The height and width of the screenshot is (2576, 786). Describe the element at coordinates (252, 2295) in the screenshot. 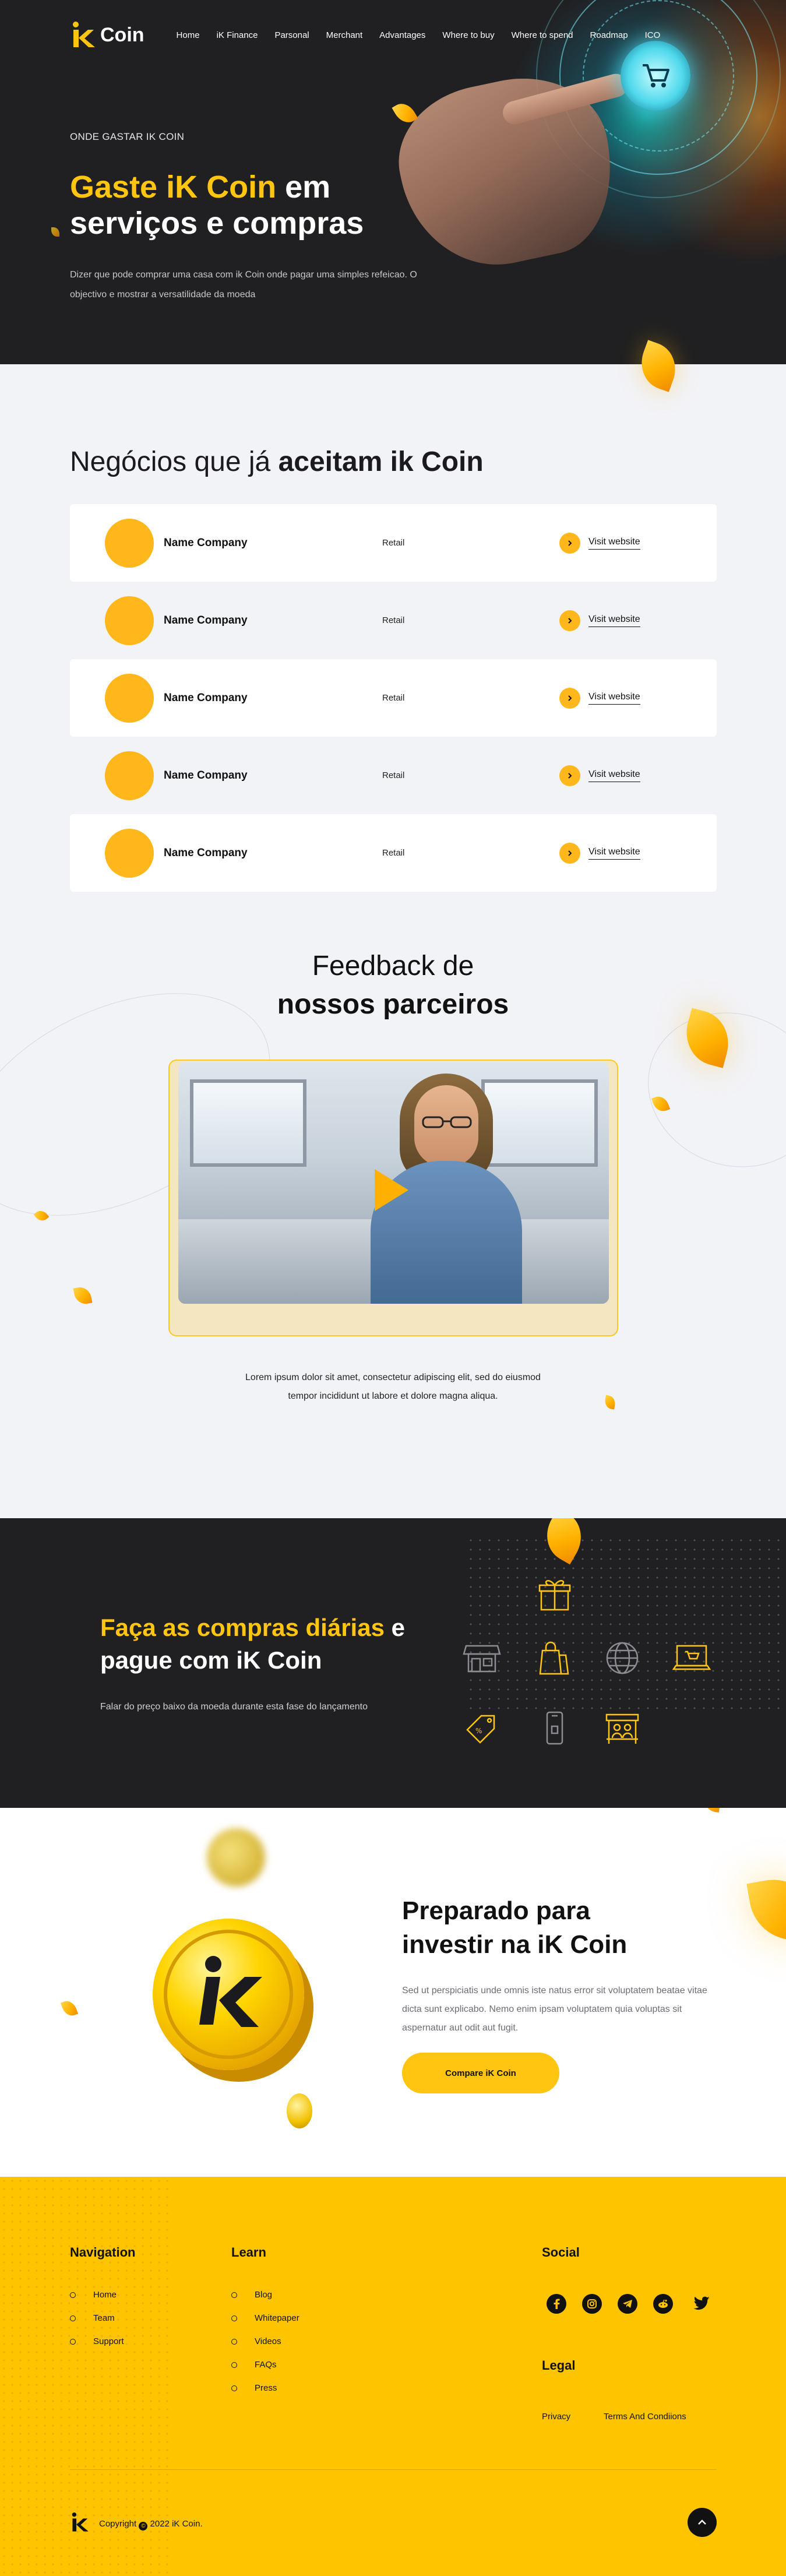

I see `footer-link-blog: Blog` at that location.